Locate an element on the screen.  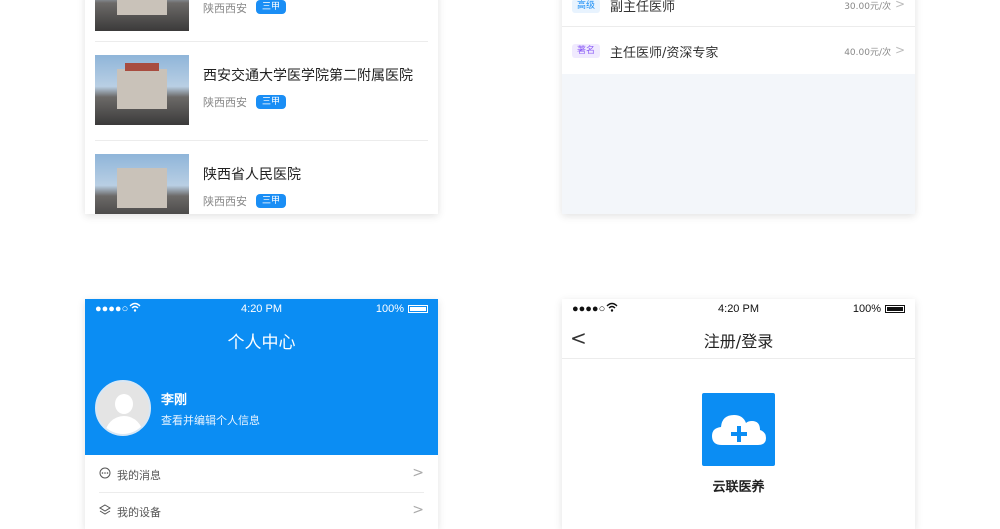
doctor-title: 副主任医师 is located at coordinates (643, 7).